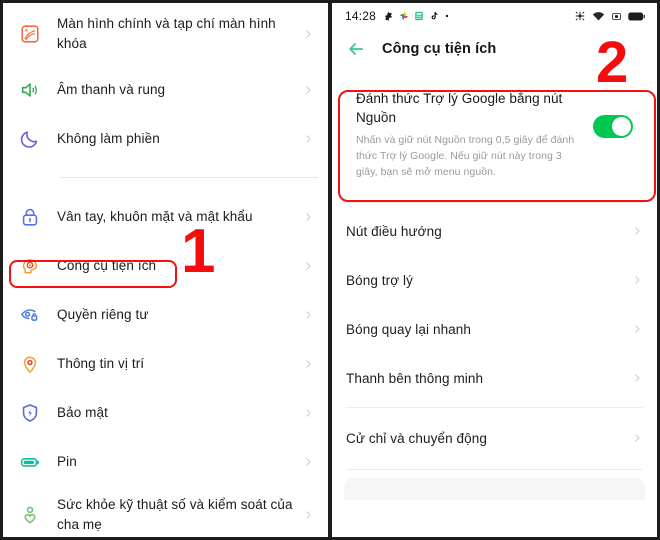  Describe the element at coordinates (419, 16) in the screenshot. I see `calculator-icon` at that location.